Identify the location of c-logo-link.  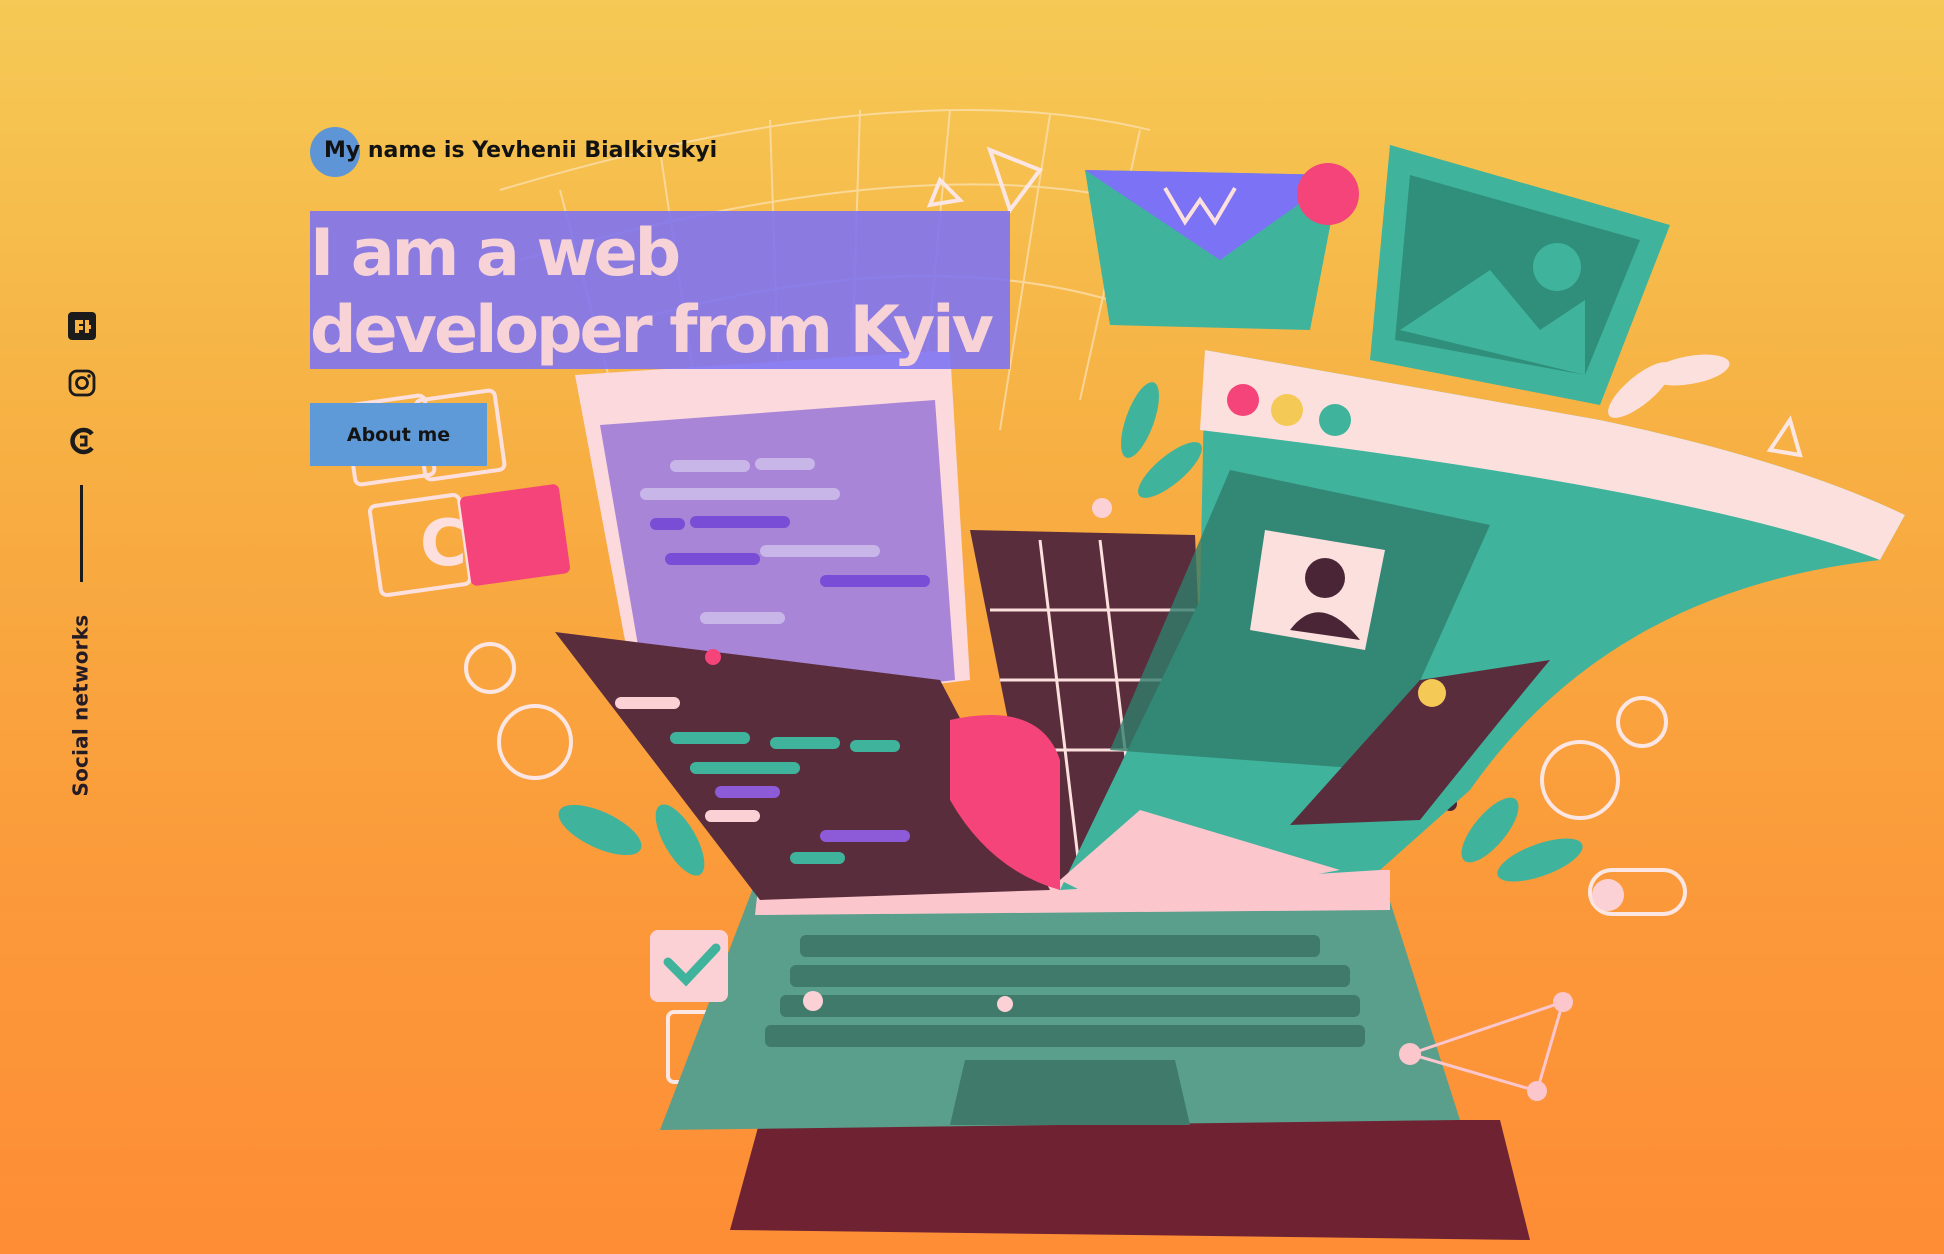
(82, 441).